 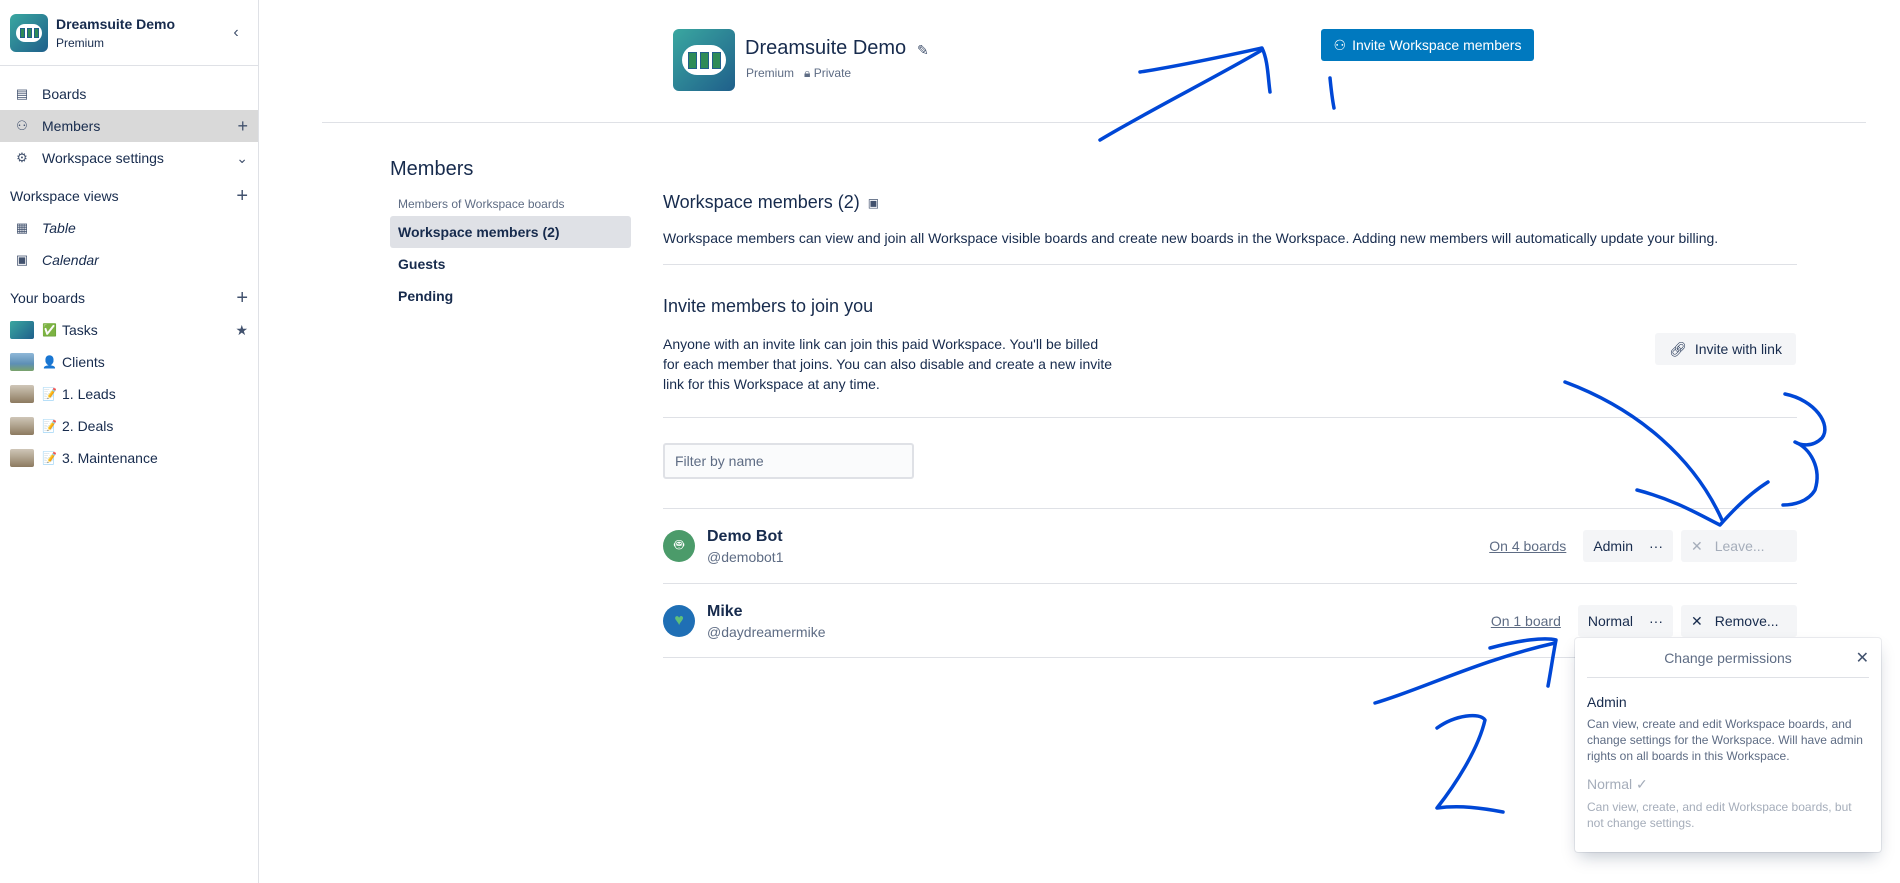 I want to click on avatar: 🤖︎, so click(x=679, y=546).